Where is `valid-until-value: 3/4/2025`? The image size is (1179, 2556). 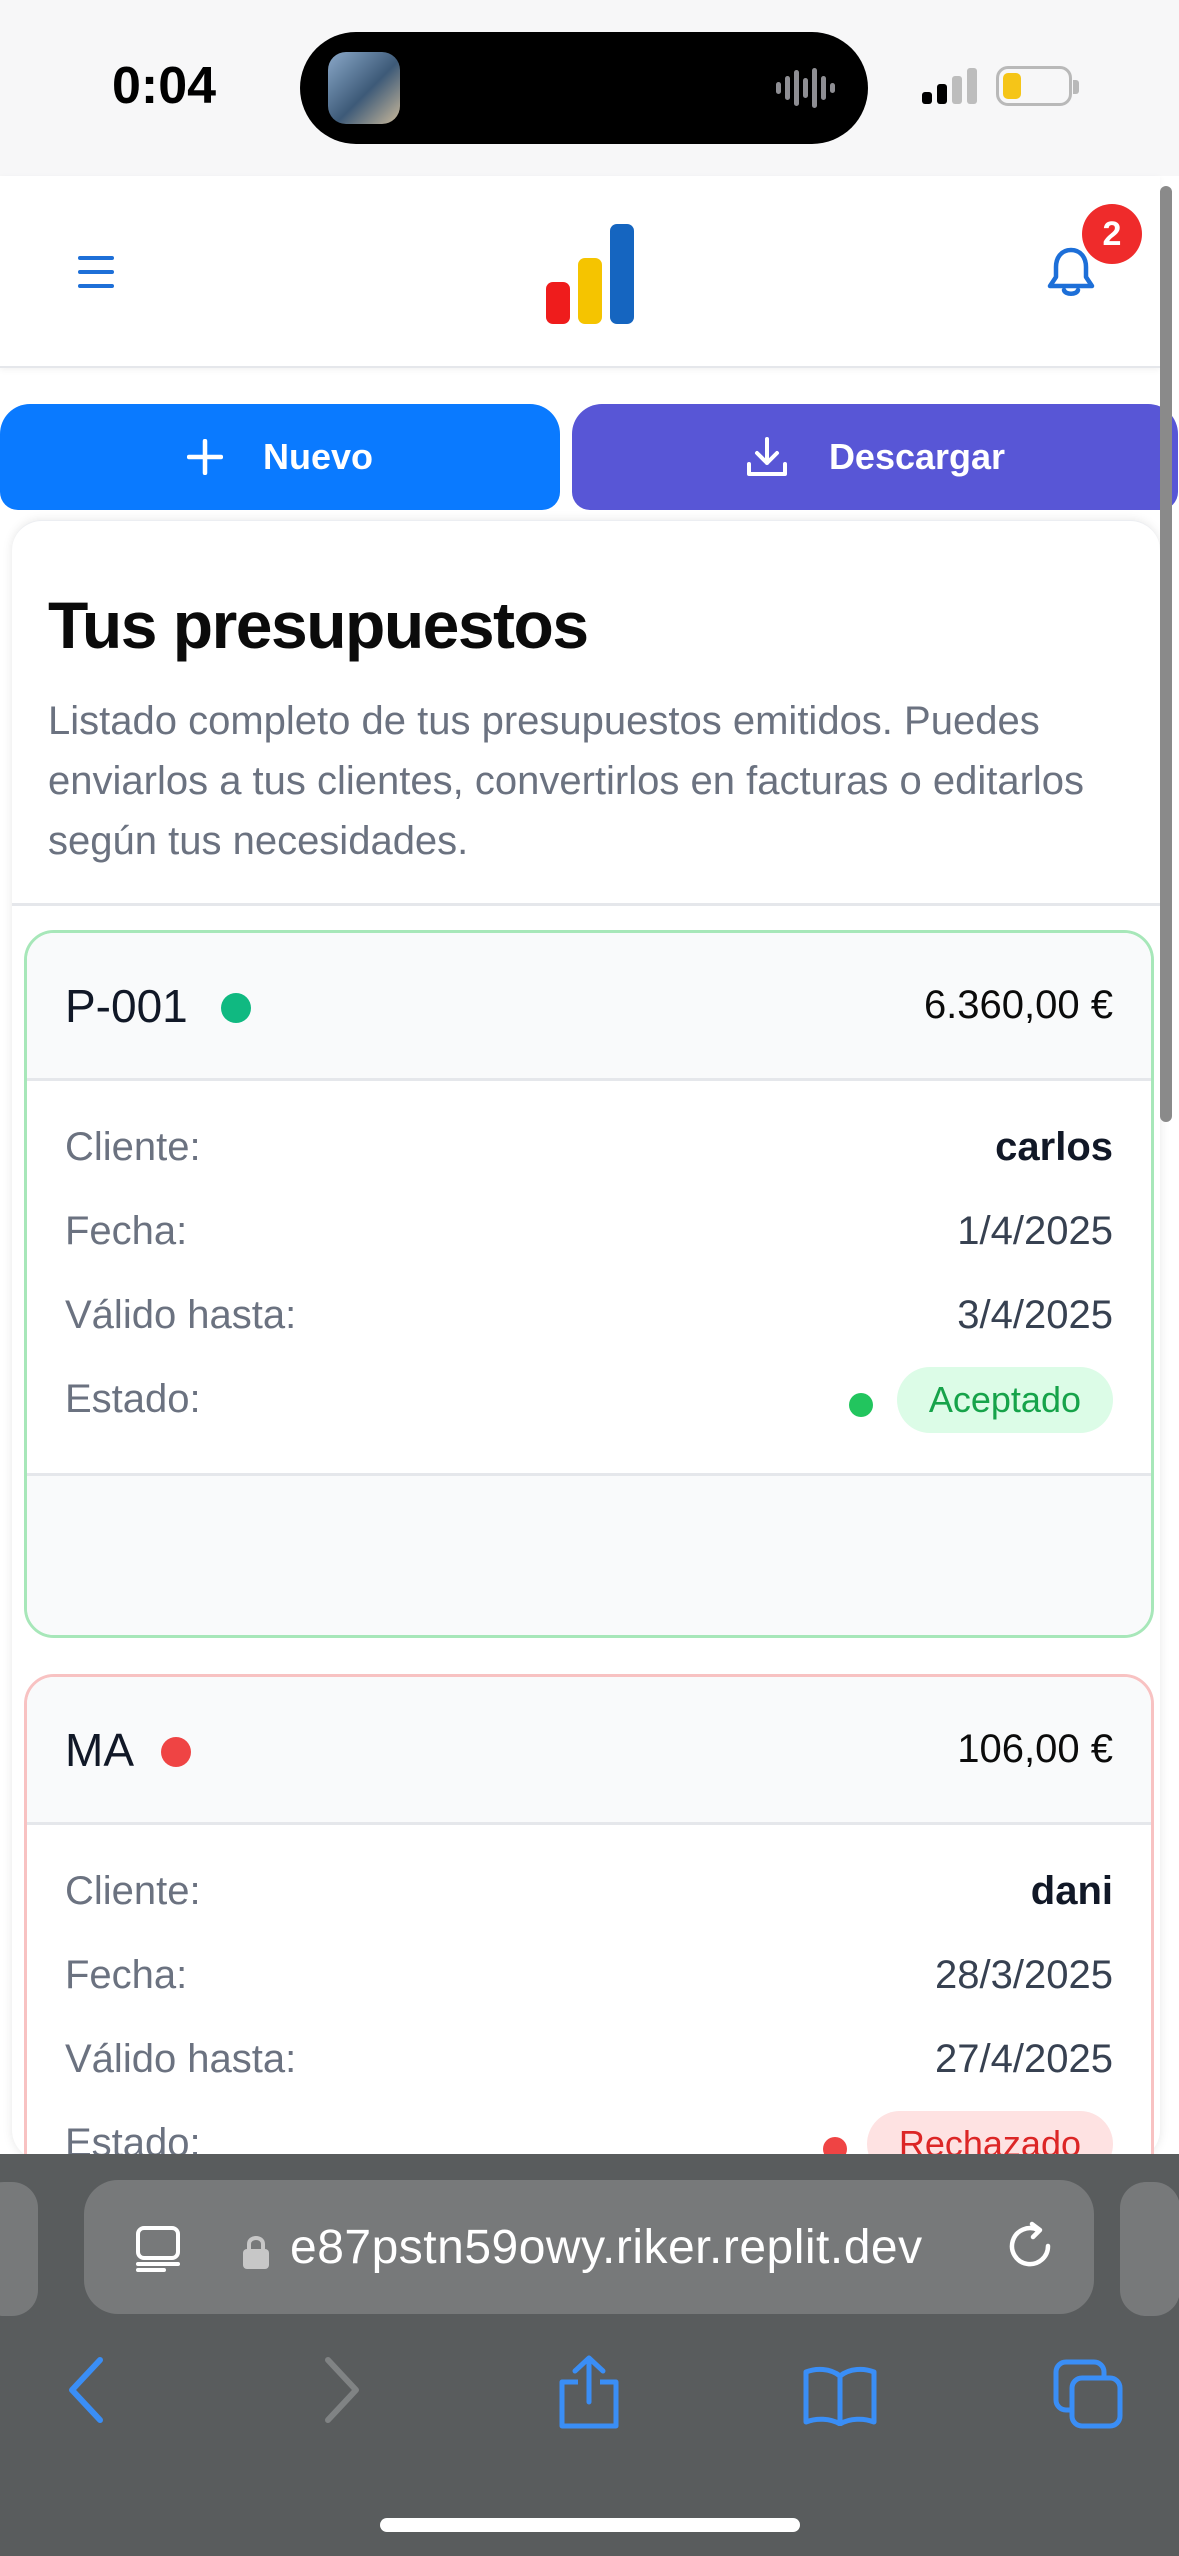 valid-until-value: 3/4/2025 is located at coordinates (1035, 1315).